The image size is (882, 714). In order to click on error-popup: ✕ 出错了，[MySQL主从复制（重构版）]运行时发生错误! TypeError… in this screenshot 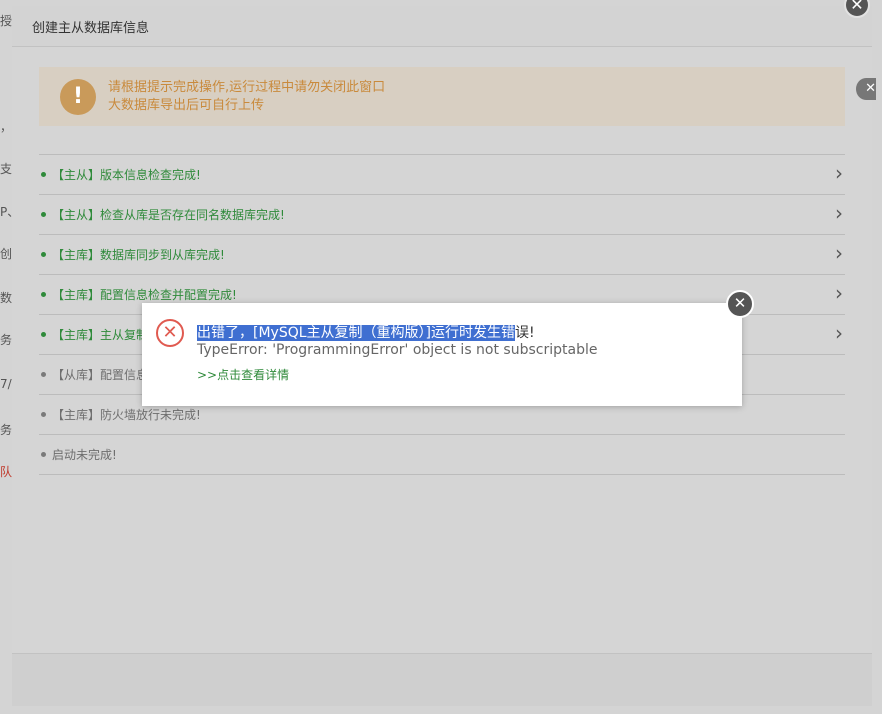, I will do `click(448, 348)`.